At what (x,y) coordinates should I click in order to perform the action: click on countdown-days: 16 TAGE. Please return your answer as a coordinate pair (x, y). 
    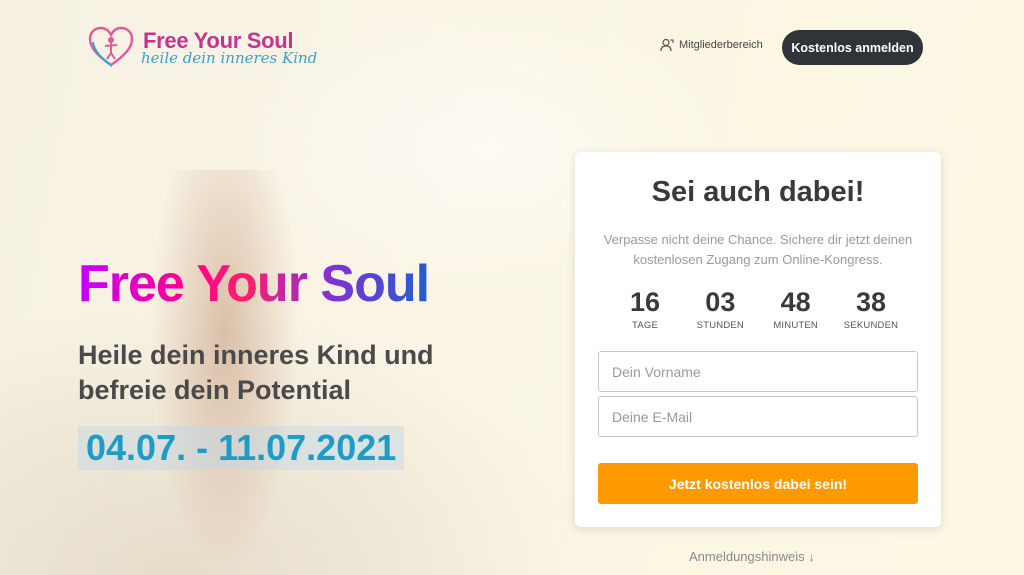
    Looking at the image, I should click on (645, 308).